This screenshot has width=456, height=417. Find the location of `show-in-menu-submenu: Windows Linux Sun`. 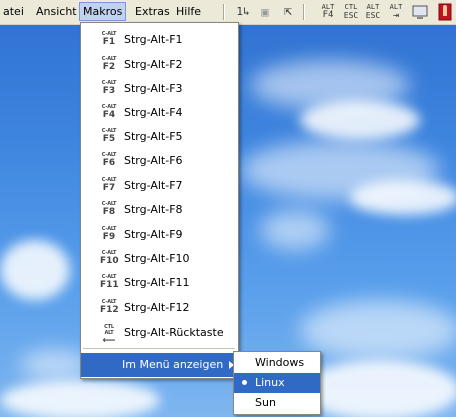

show-in-menu-submenu: Windows Linux Sun is located at coordinates (277, 383).